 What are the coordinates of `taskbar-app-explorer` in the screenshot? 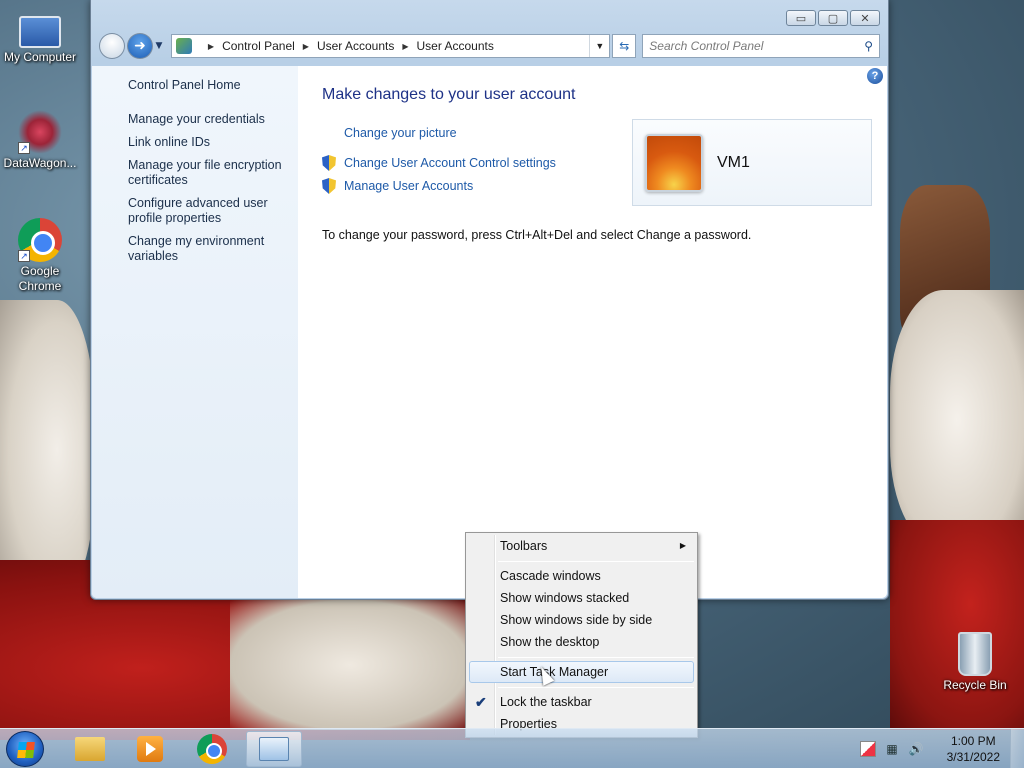 It's located at (90, 749).